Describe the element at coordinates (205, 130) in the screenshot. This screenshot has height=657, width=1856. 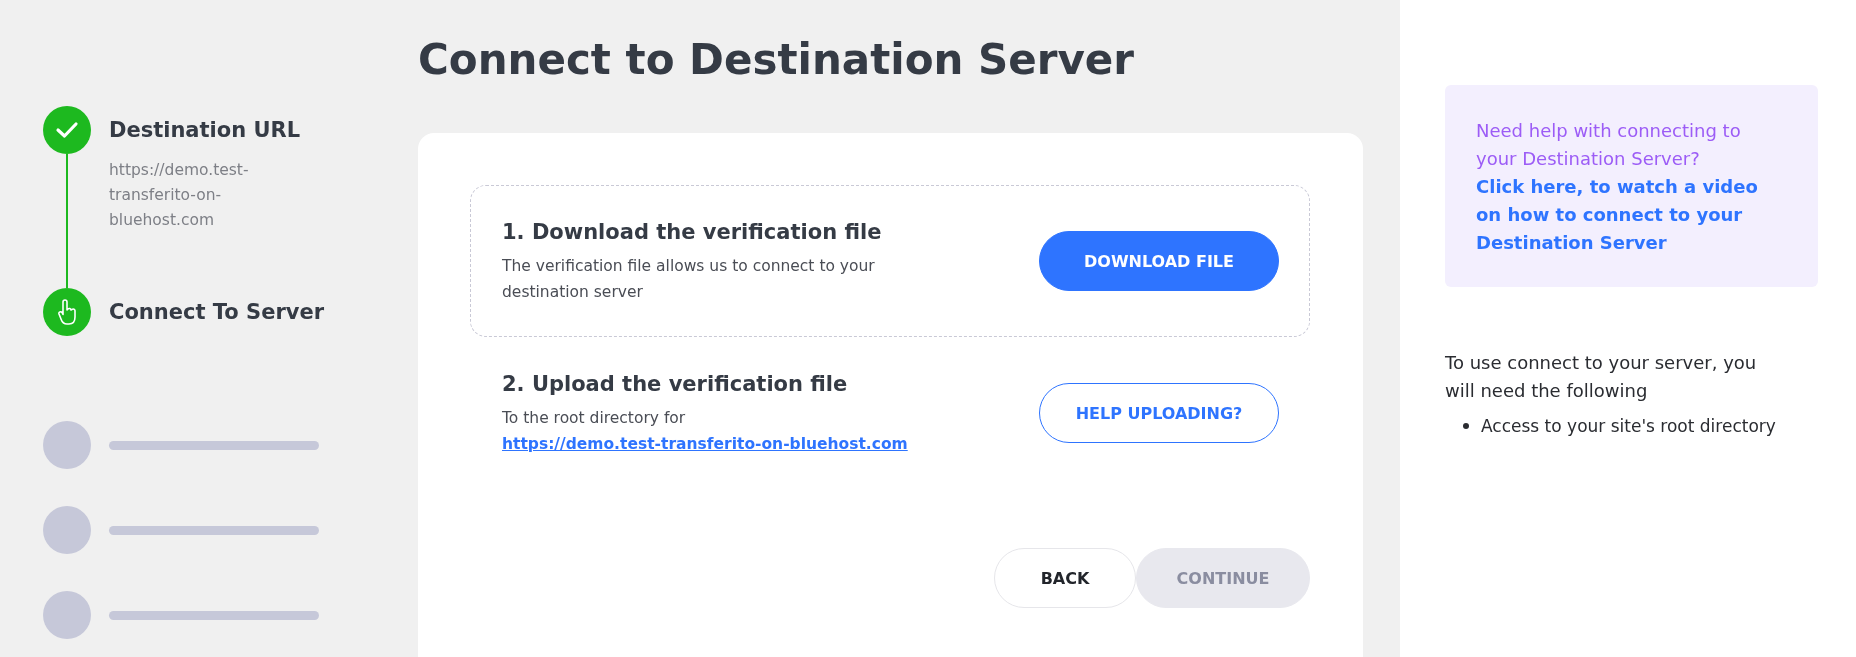
I see `step-title: Destination URL` at that location.